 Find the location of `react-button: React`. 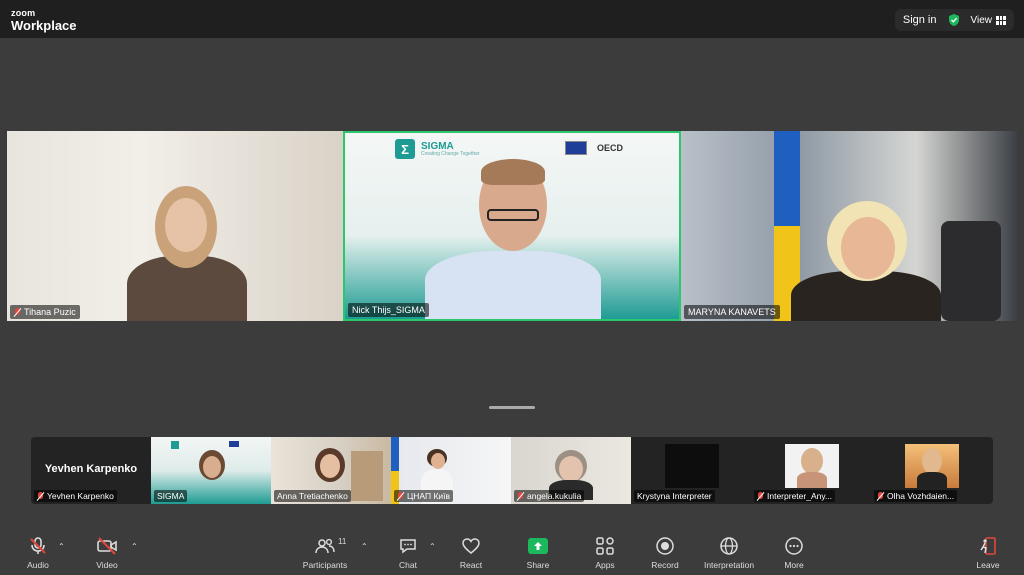

react-button: React is located at coordinates (471, 552).